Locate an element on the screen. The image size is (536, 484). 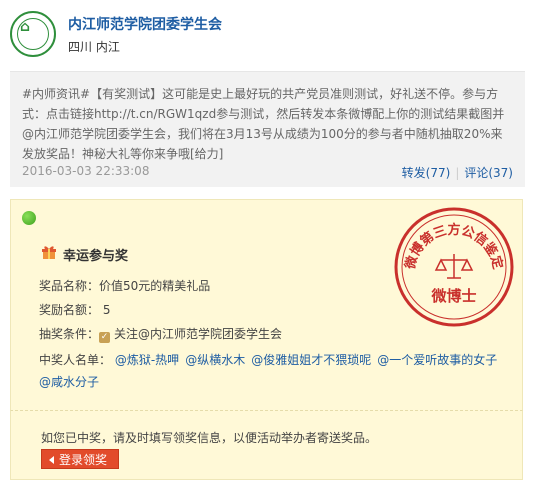
prize-count-row: 奖励名额： 5 is located at coordinates (74, 310).